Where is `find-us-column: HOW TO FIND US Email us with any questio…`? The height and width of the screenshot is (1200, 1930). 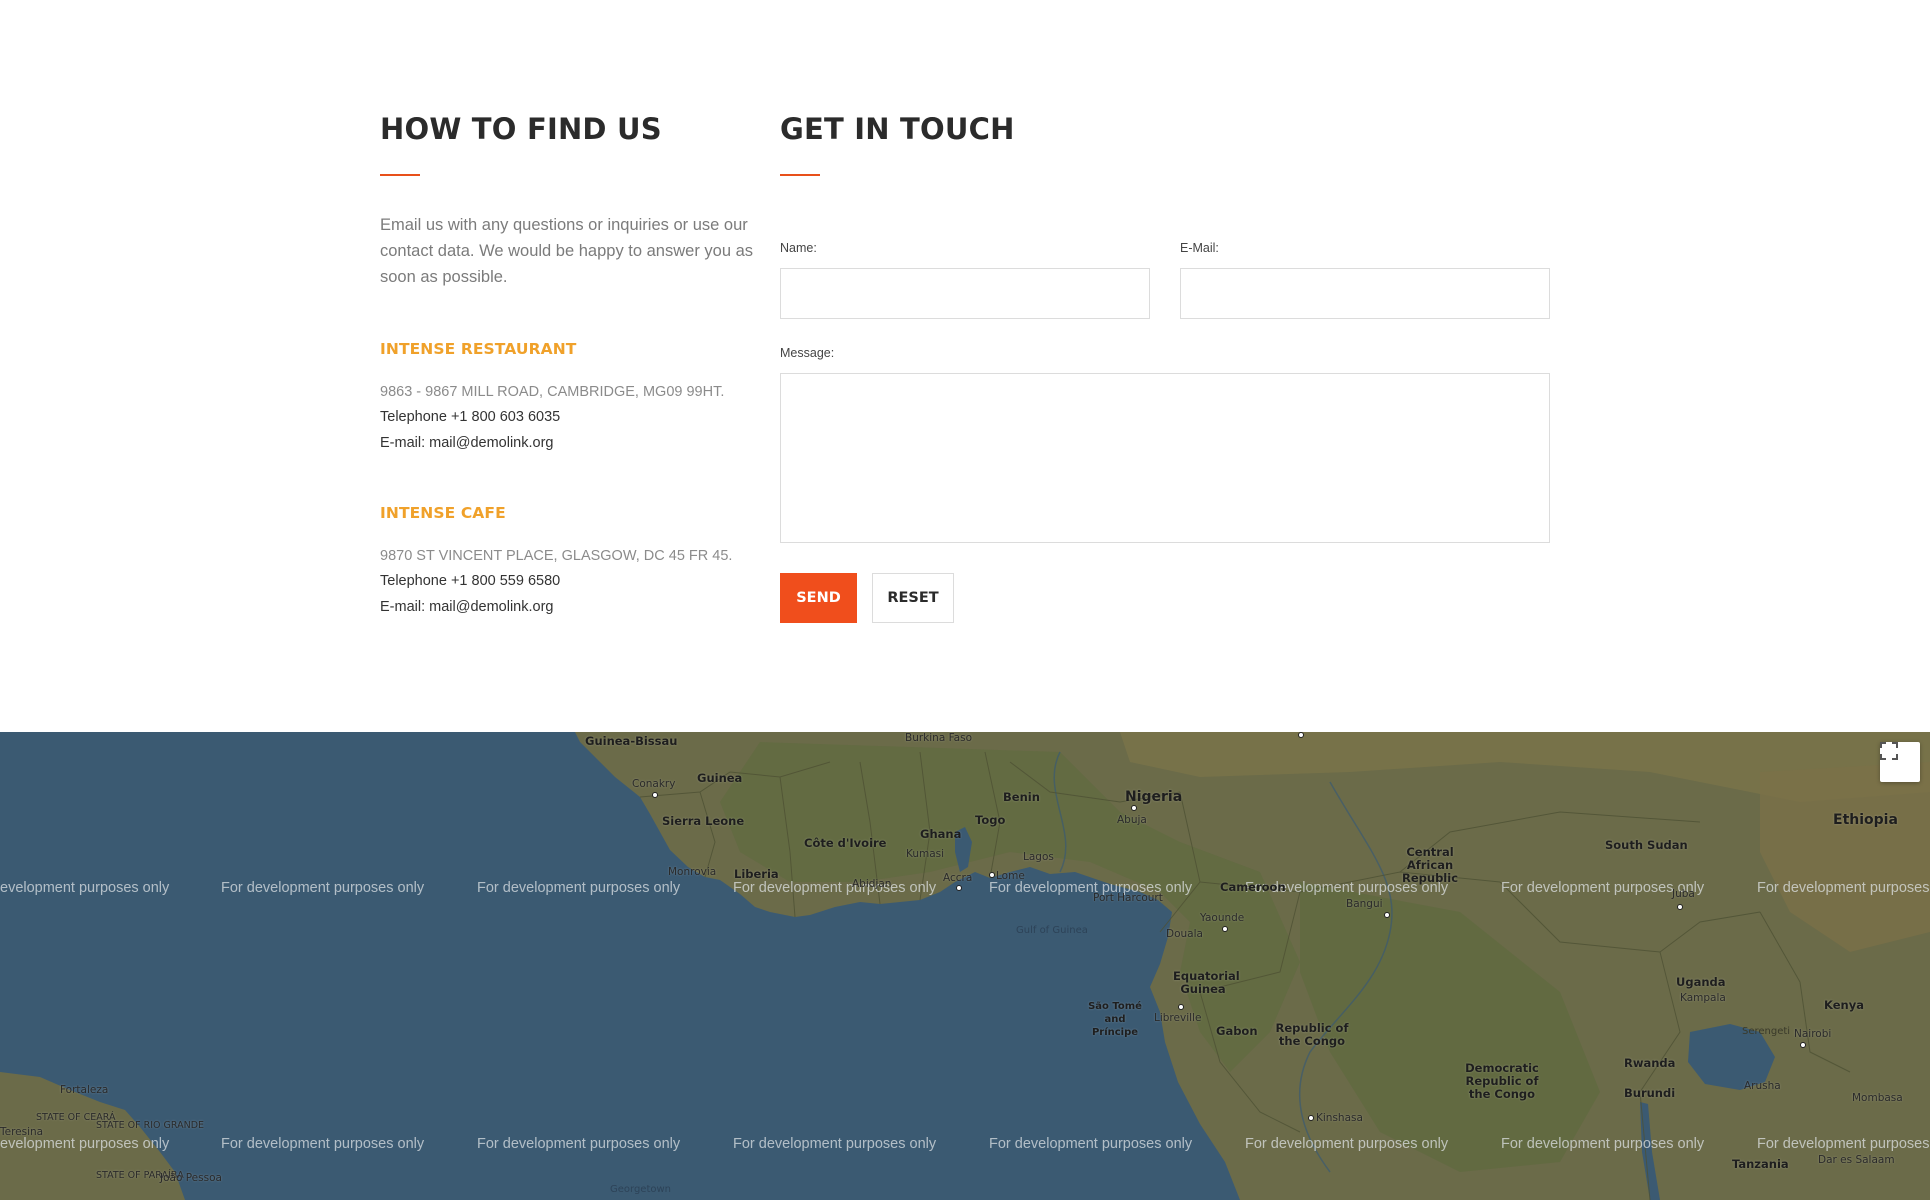
find-us-column: HOW TO FIND US Email us with any questio… is located at coordinates (567, 364).